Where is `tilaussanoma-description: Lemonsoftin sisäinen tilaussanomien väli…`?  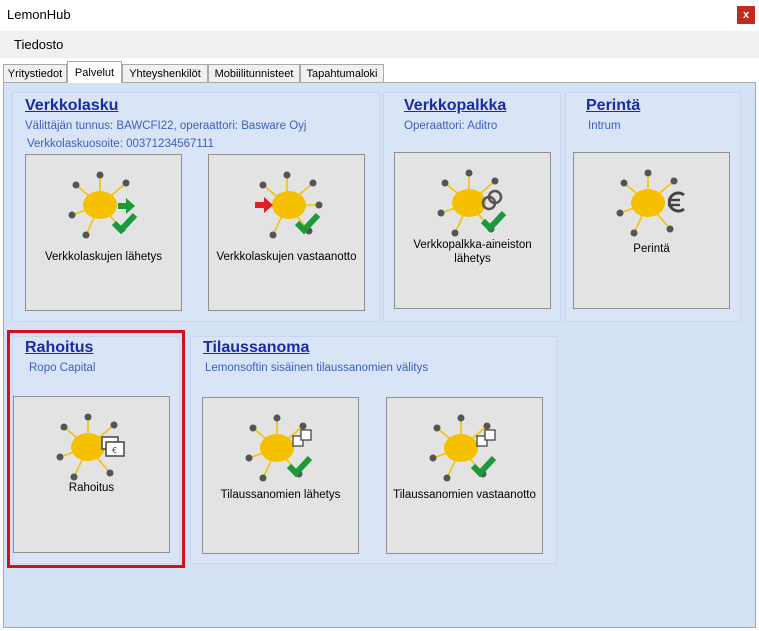
tilaussanoma-description: Lemonsoftin sisäinen tilaussanomien väli… is located at coordinates (317, 368).